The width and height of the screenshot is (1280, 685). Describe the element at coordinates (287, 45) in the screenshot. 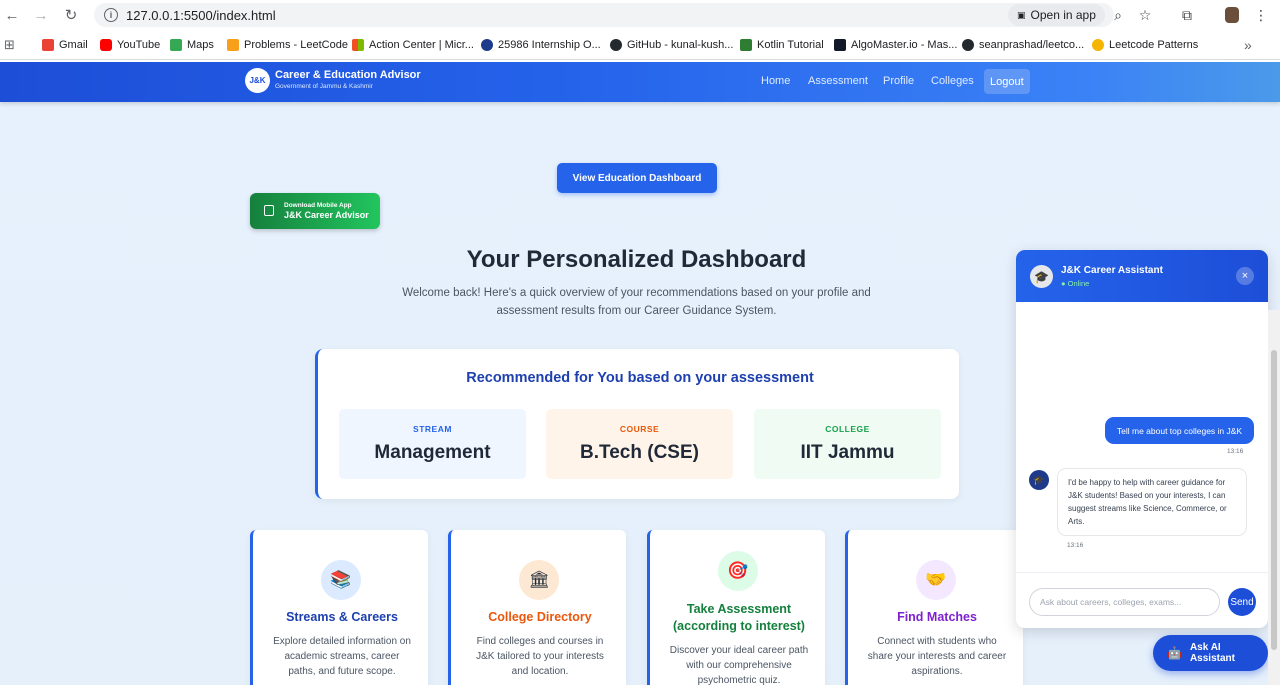

I see `bookmark-leetcode: Problems - LeetCode` at that location.